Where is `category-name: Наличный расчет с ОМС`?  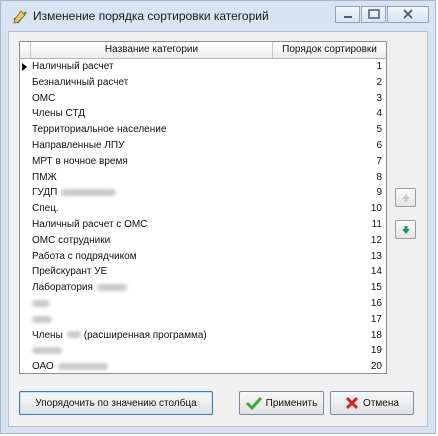 category-name: Наличный расчет с ОМС is located at coordinates (90, 224).